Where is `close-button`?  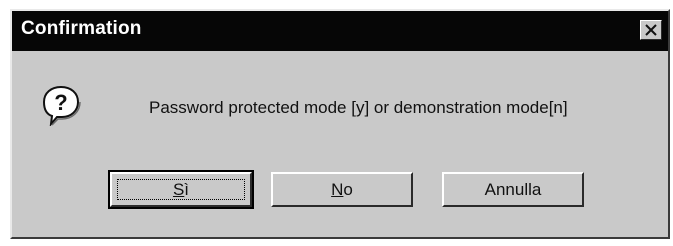 close-button is located at coordinates (651, 30).